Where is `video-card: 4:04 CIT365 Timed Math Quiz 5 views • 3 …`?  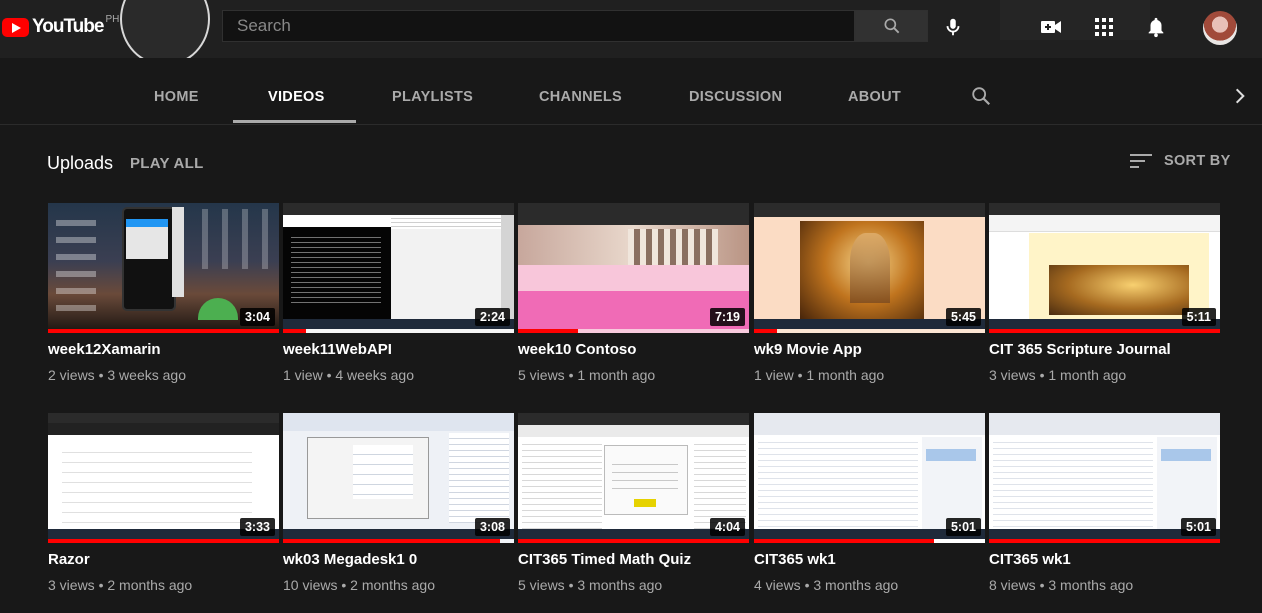 video-card: 4:04 CIT365 Timed Math Quiz 5 views • 3 … is located at coordinates (633, 503).